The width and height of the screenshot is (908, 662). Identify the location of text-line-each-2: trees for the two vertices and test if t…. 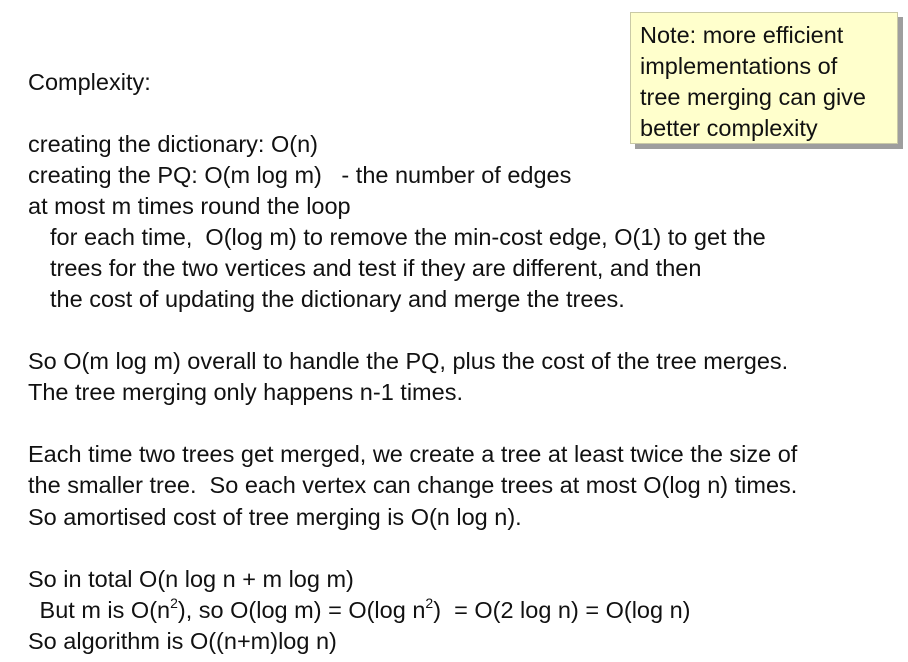
(376, 268).